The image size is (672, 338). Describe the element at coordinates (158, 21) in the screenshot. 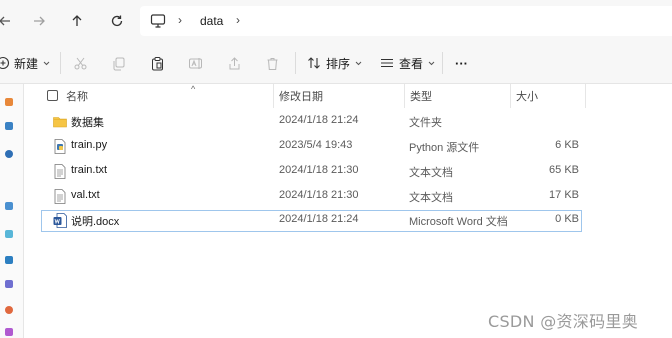

I see `monitor-icon` at that location.